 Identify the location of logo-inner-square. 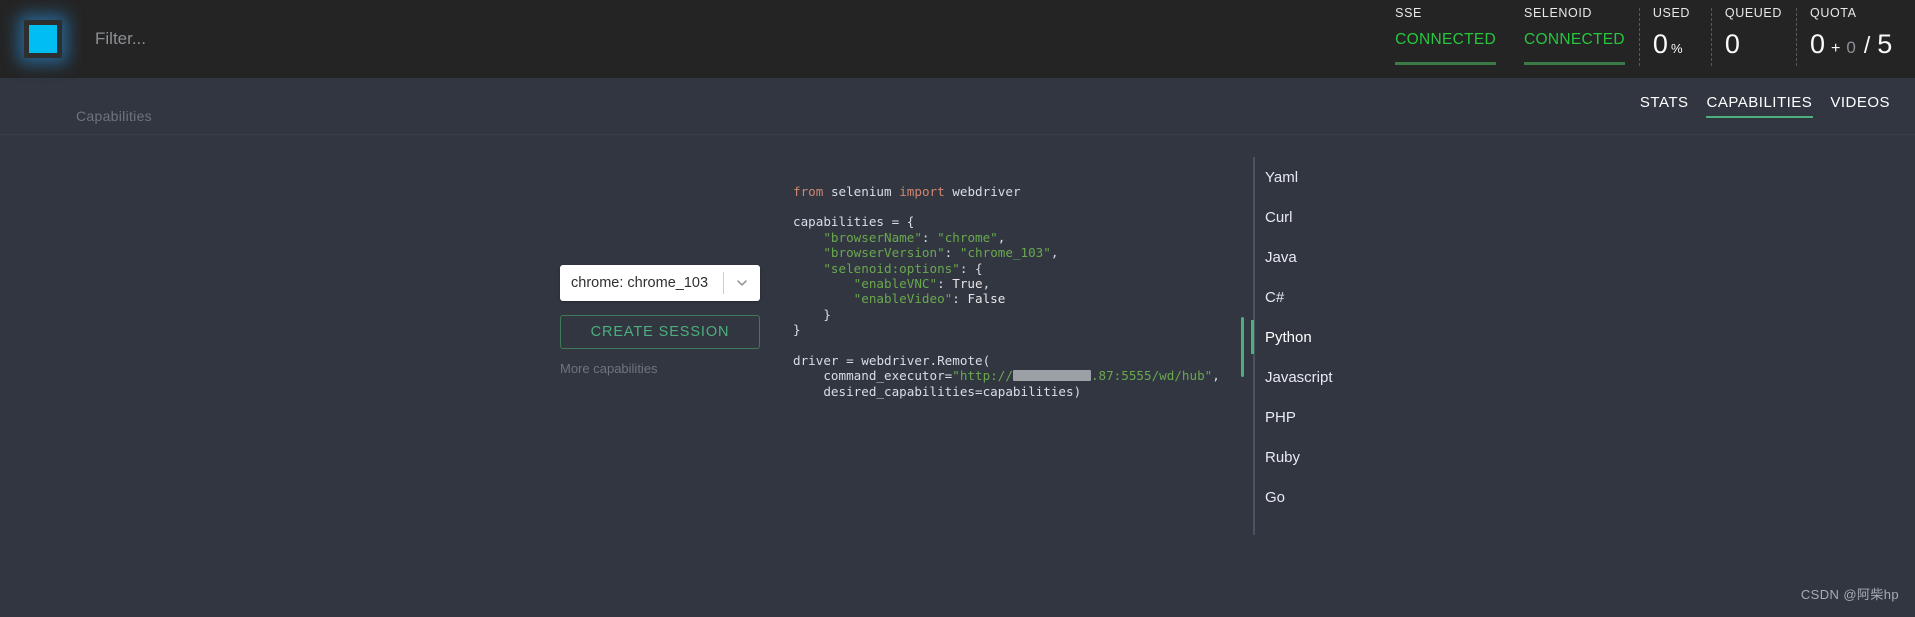
(43, 39).